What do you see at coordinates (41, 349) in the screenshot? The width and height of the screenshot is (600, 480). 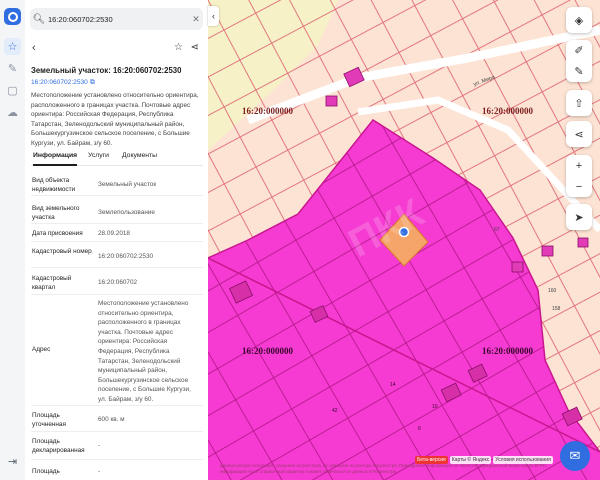 I see `info-row-label: Адрес` at bounding box center [41, 349].